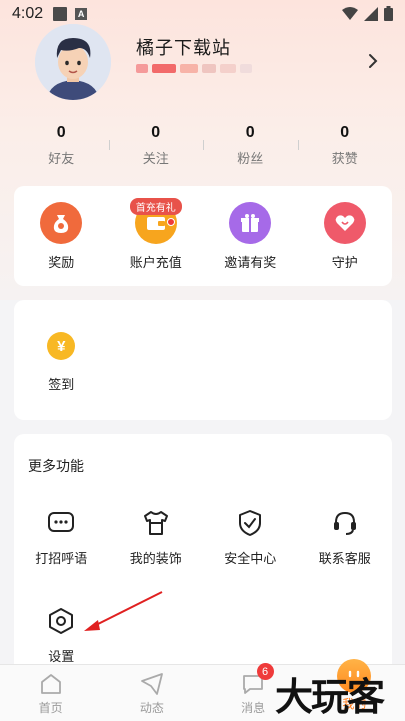  What do you see at coordinates (250, 523) in the screenshot?
I see `shield-icon` at bounding box center [250, 523].